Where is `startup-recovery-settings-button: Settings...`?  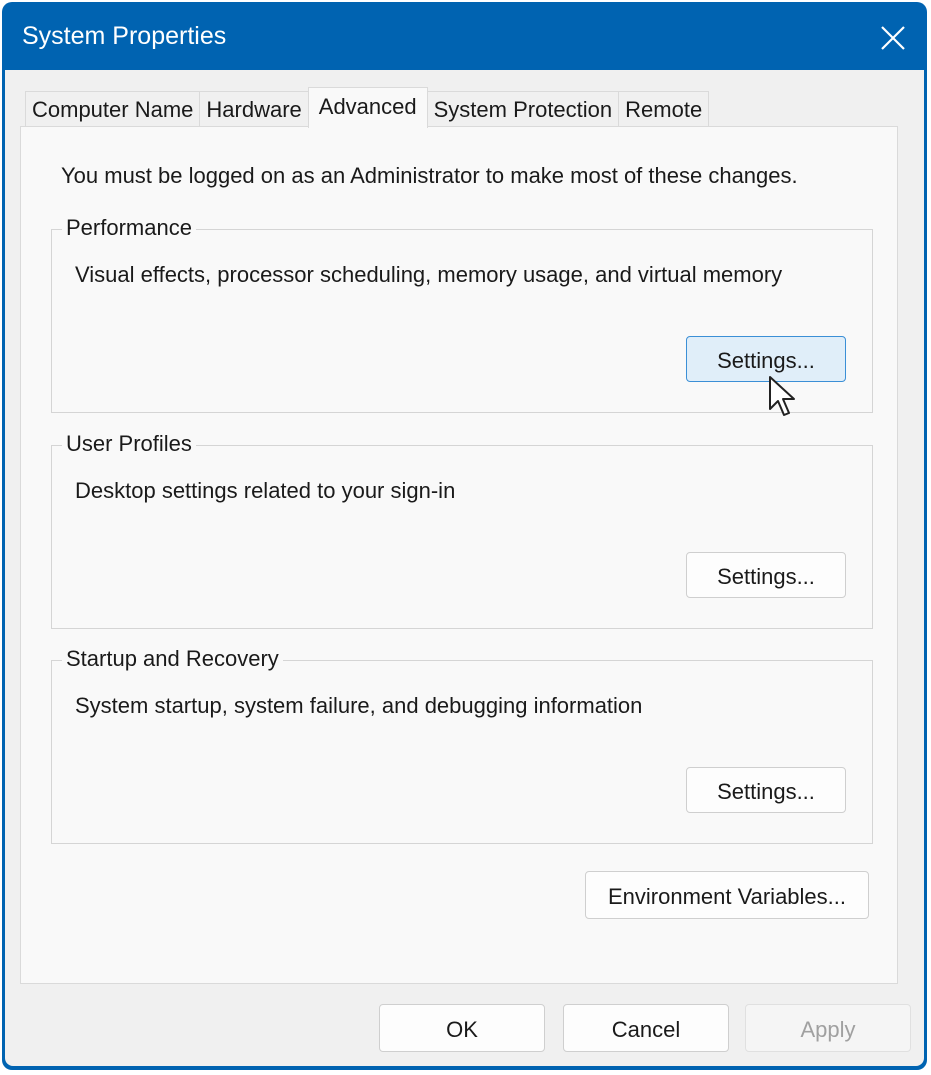
startup-recovery-settings-button: Settings... is located at coordinates (766, 790).